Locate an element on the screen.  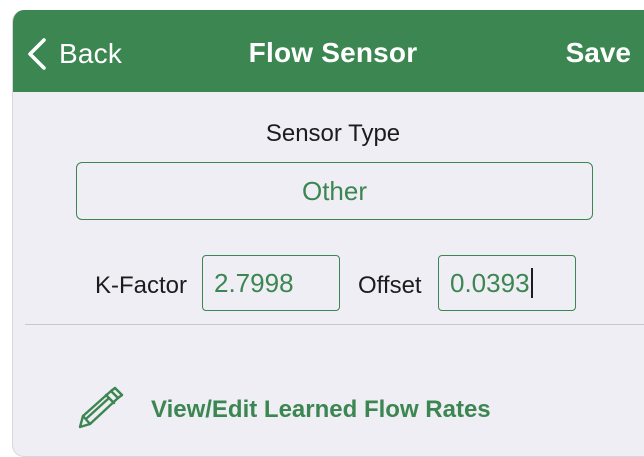
offset-label: Offset is located at coordinates (390, 285).